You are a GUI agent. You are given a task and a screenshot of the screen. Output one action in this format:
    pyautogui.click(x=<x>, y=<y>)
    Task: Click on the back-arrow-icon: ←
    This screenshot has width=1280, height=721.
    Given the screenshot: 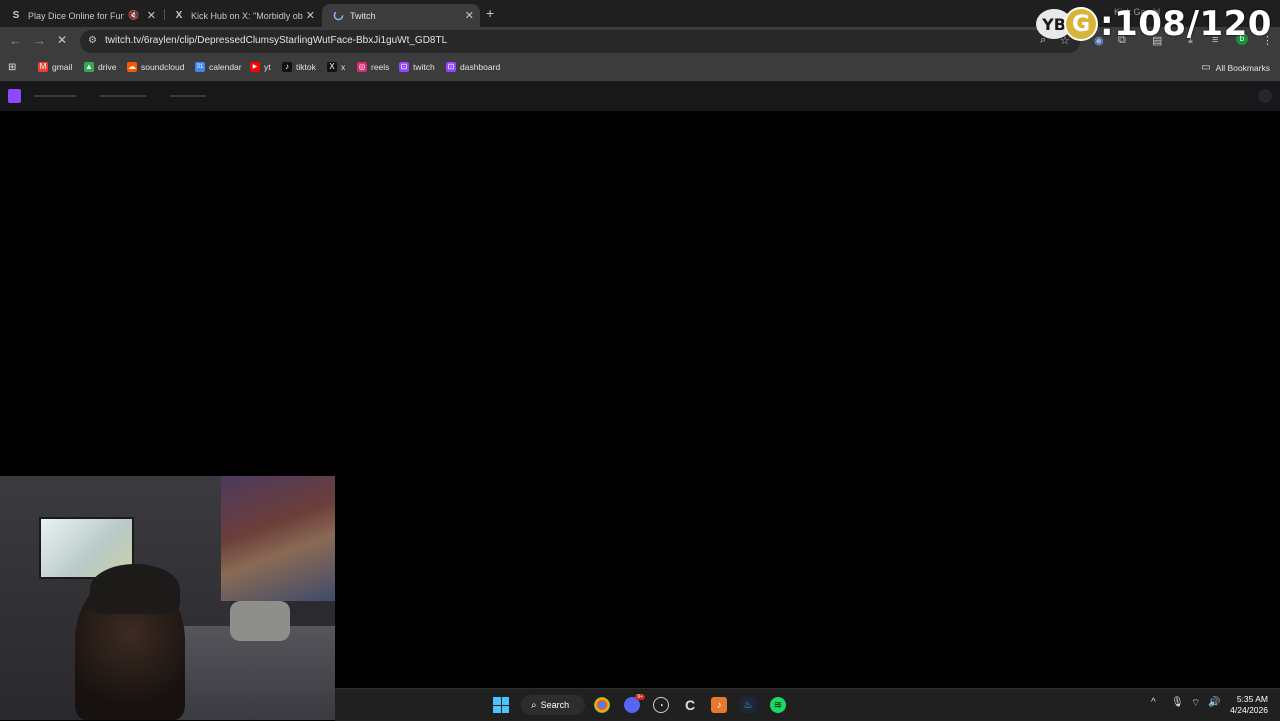 What is the action you would take?
    pyautogui.click(x=15, y=40)
    